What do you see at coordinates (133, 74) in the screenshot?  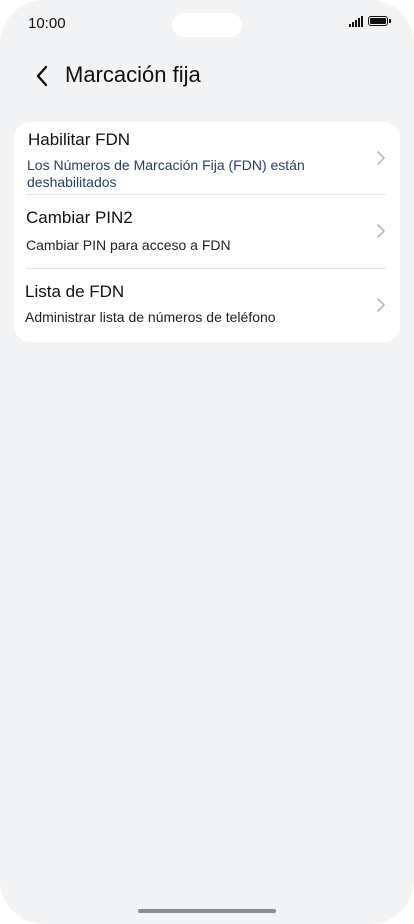 I see `page-title: Marcación fija` at bounding box center [133, 74].